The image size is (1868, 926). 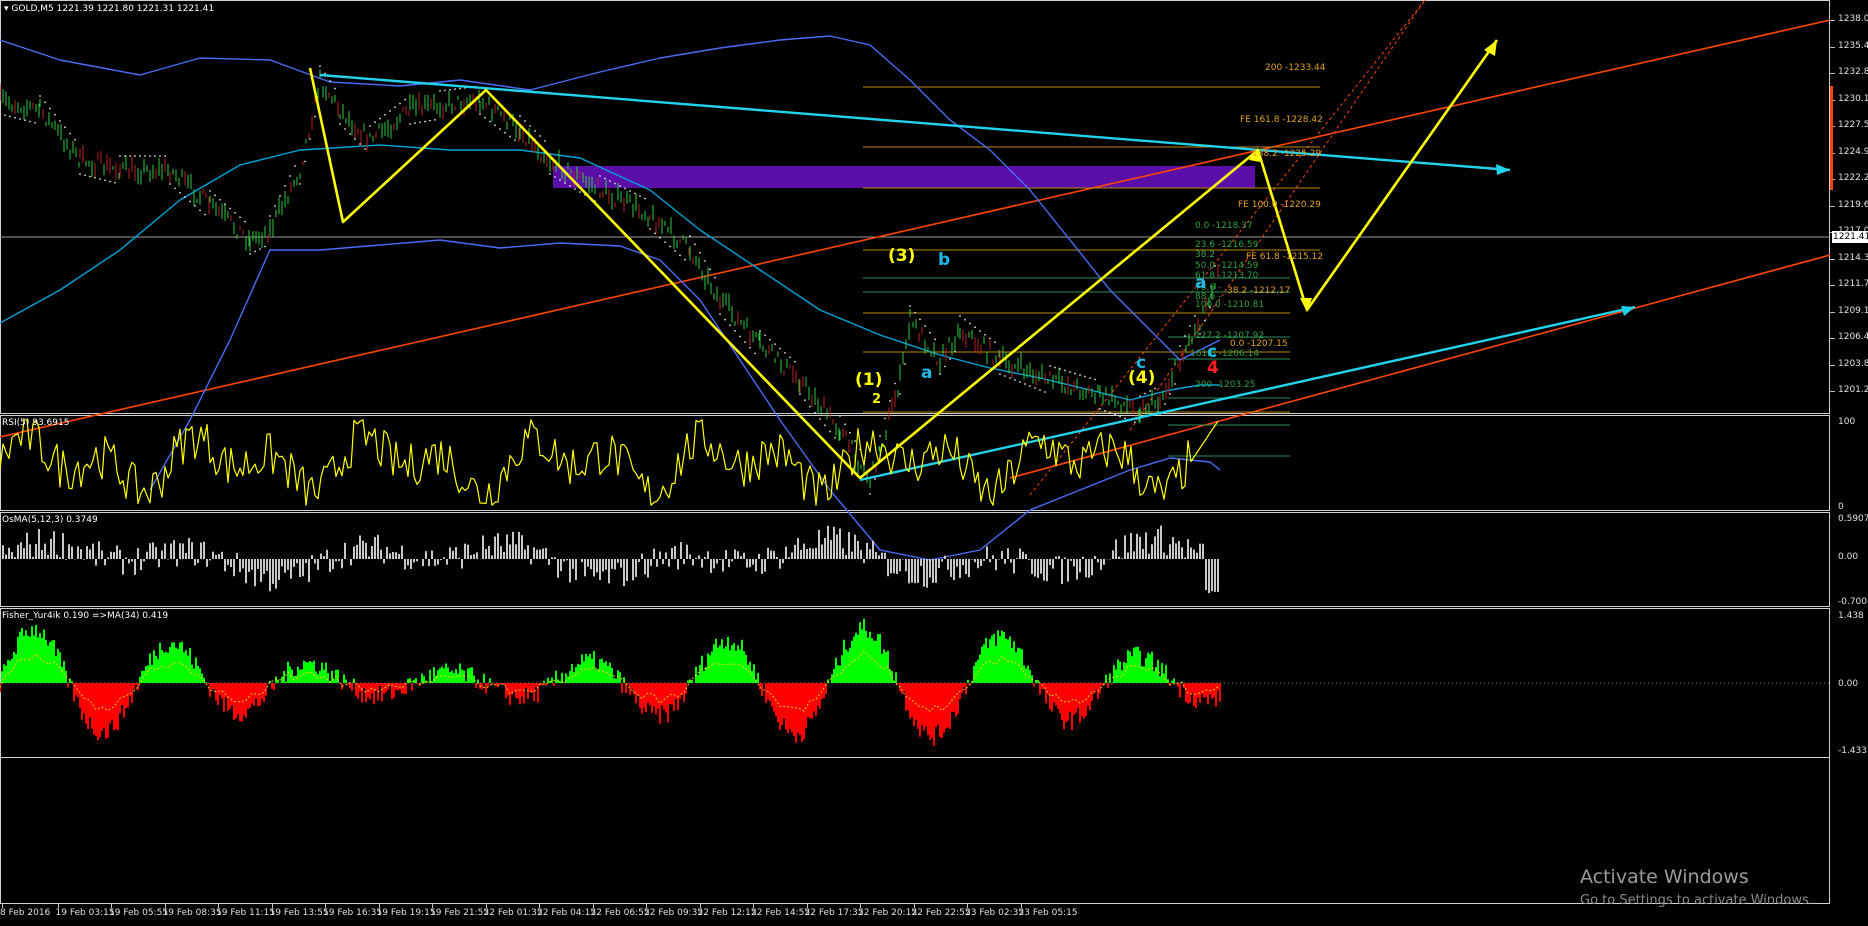 What do you see at coordinates (1848, 684) in the screenshot?
I see `fisher-level-zero: 0.00` at bounding box center [1848, 684].